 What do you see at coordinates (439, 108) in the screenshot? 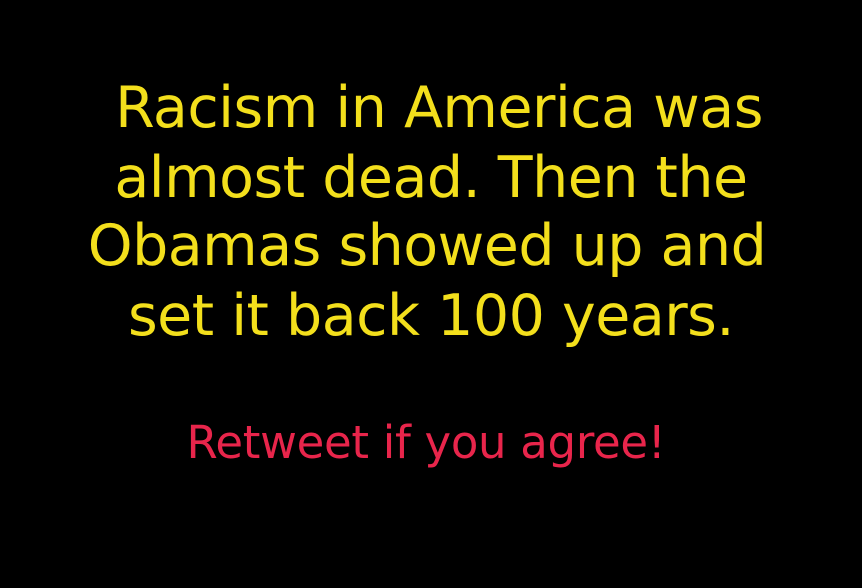
I see `message-line-1: Racism in America was` at bounding box center [439, 108].